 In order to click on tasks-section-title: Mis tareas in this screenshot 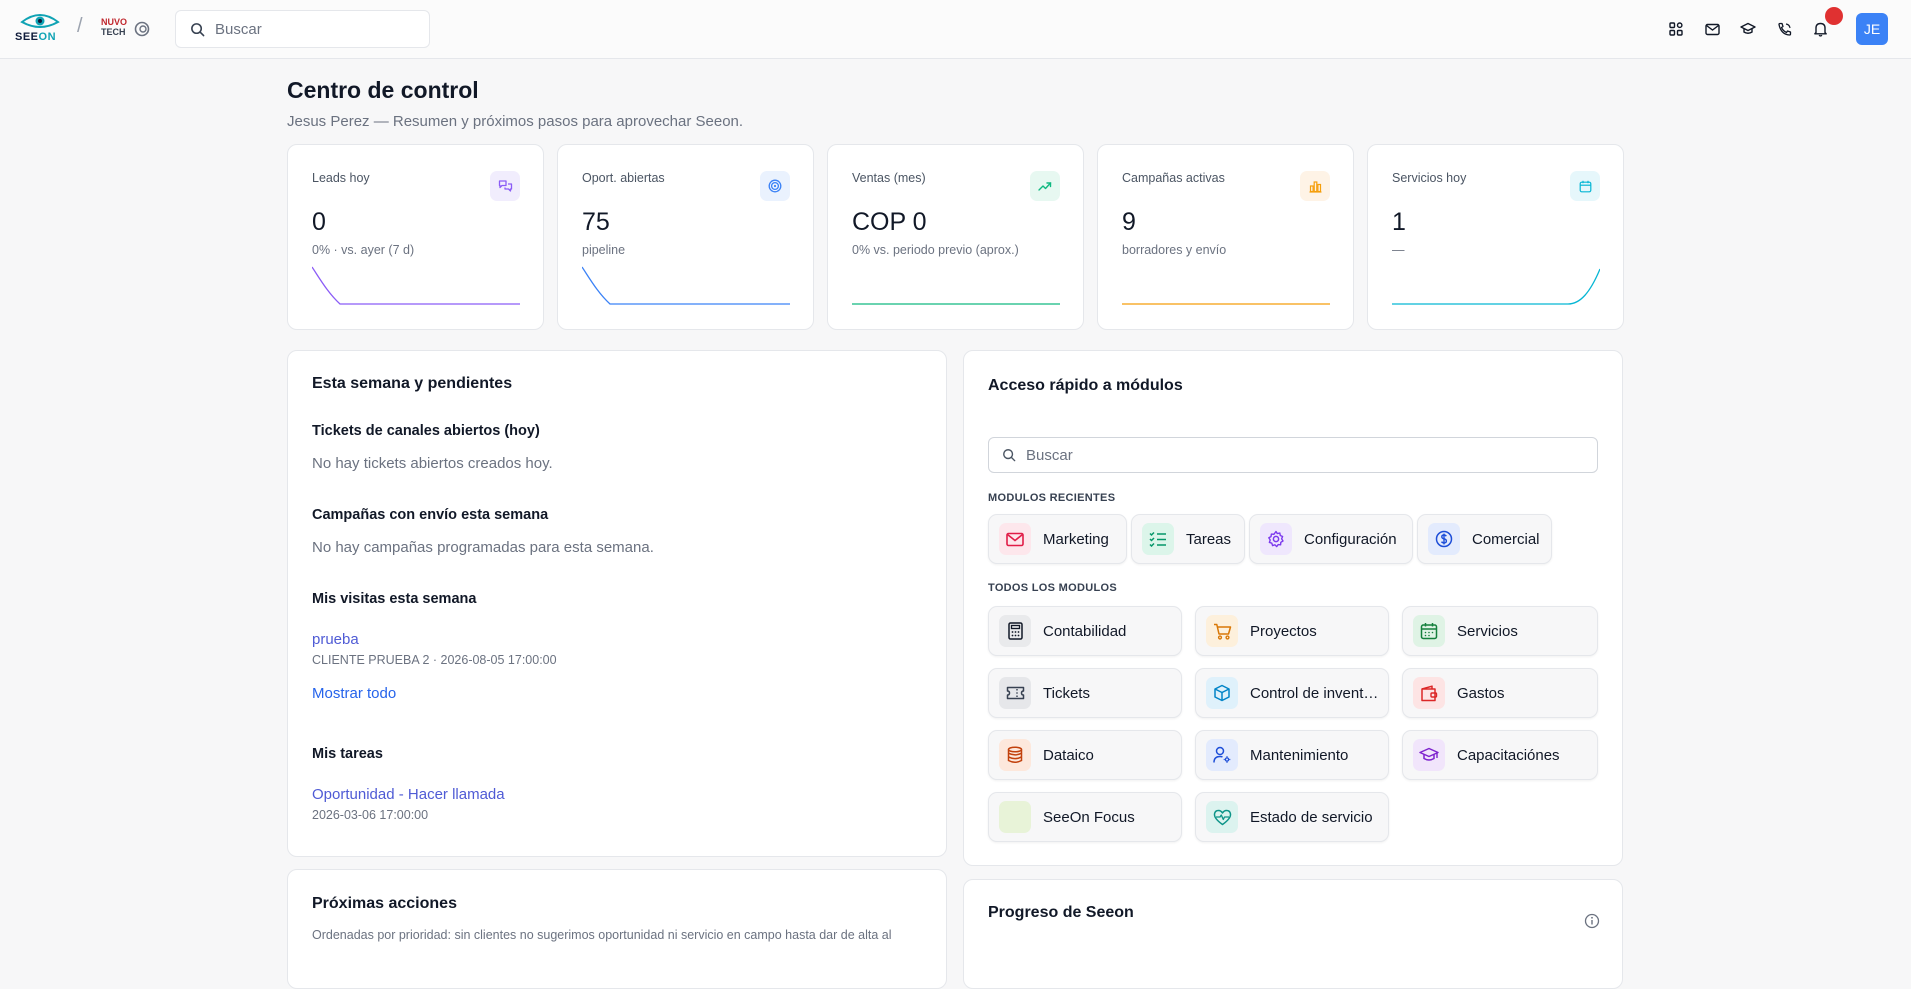, I will do `click(347, 754)`.